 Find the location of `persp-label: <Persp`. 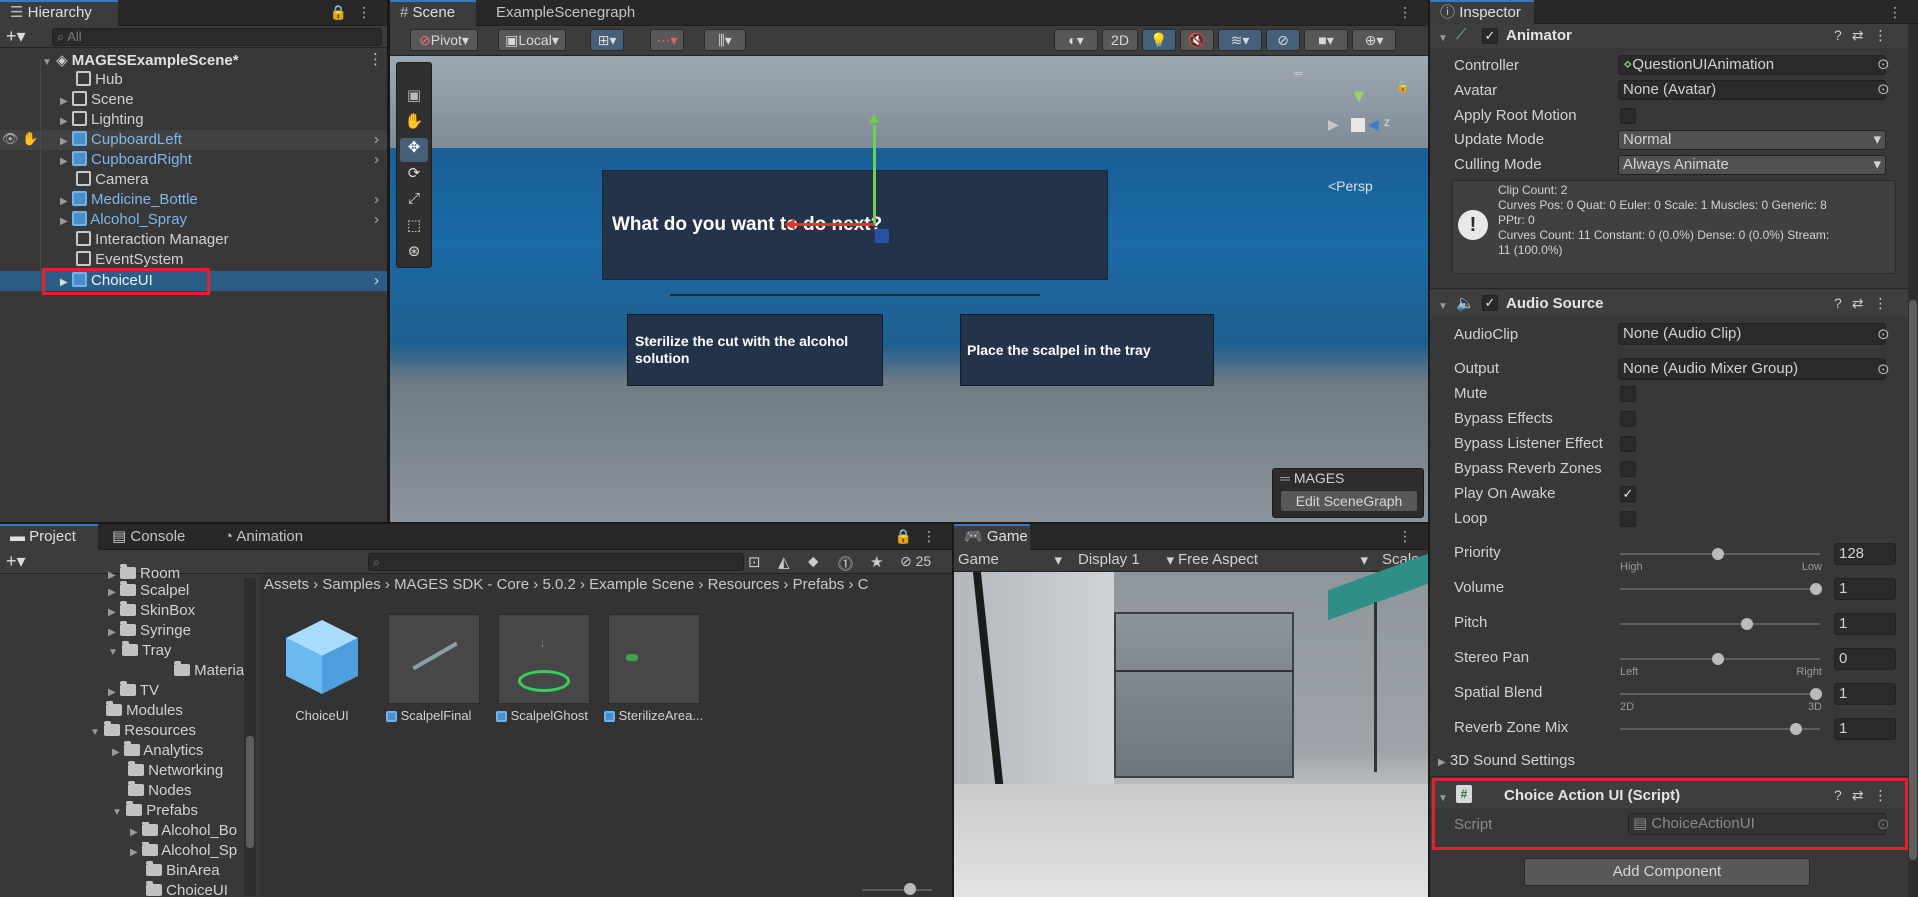

persp-label: <Persp is located at coordinates (1350, 186).